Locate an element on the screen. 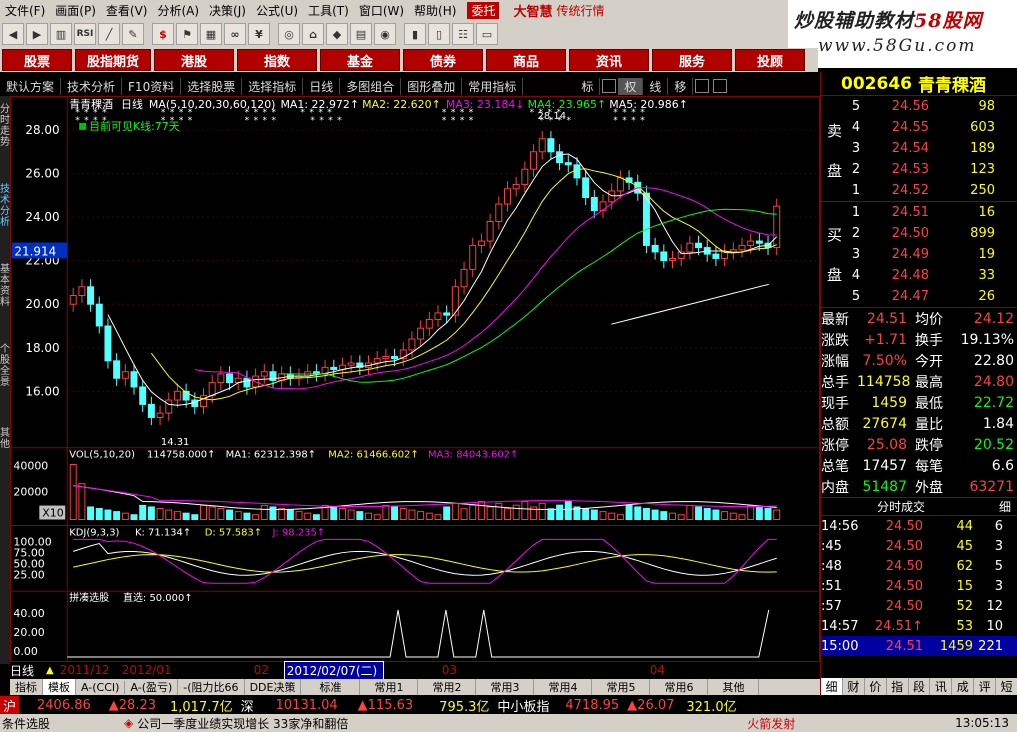 This screenshot has height=732, width=1017. diamond-icon: ◆ is located at coordinates (337, 34).